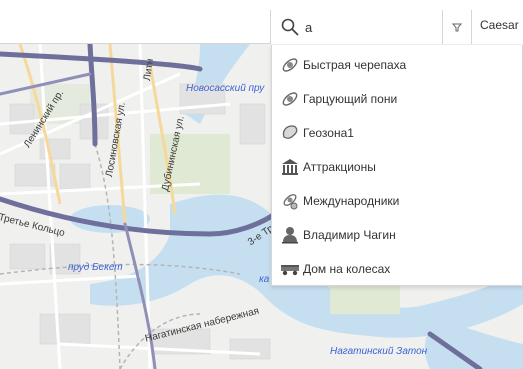 The image size is (523, 369). I want to click on search-icon, so click(290, 27).